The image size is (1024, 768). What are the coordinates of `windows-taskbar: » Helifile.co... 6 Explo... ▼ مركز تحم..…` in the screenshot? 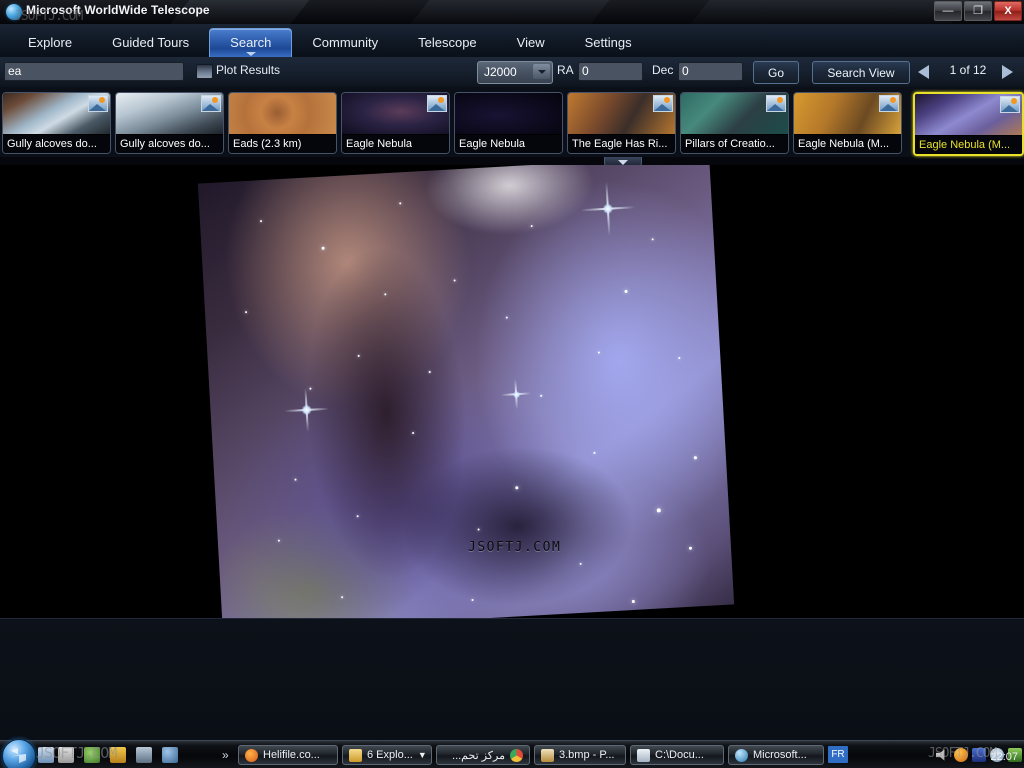 It's located at (512, 753).